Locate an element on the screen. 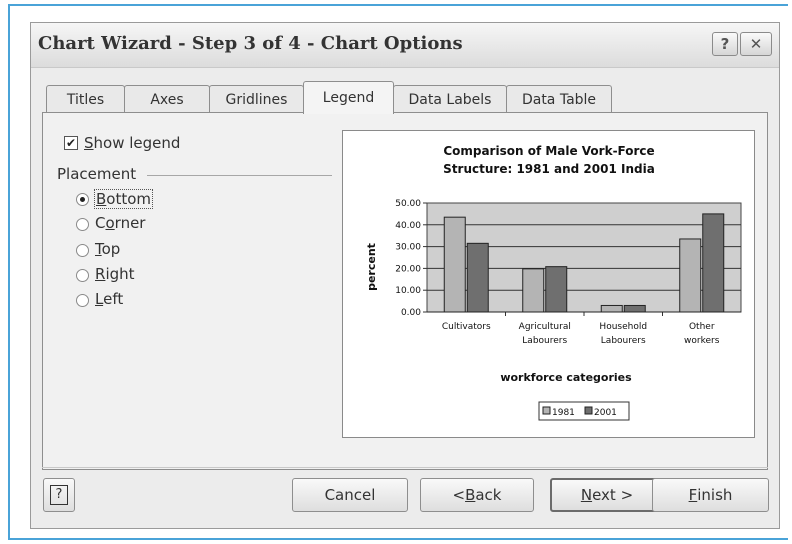 This screenshot has height=544, width=792. tab-label: Titles is located at coordinates (85, 99).